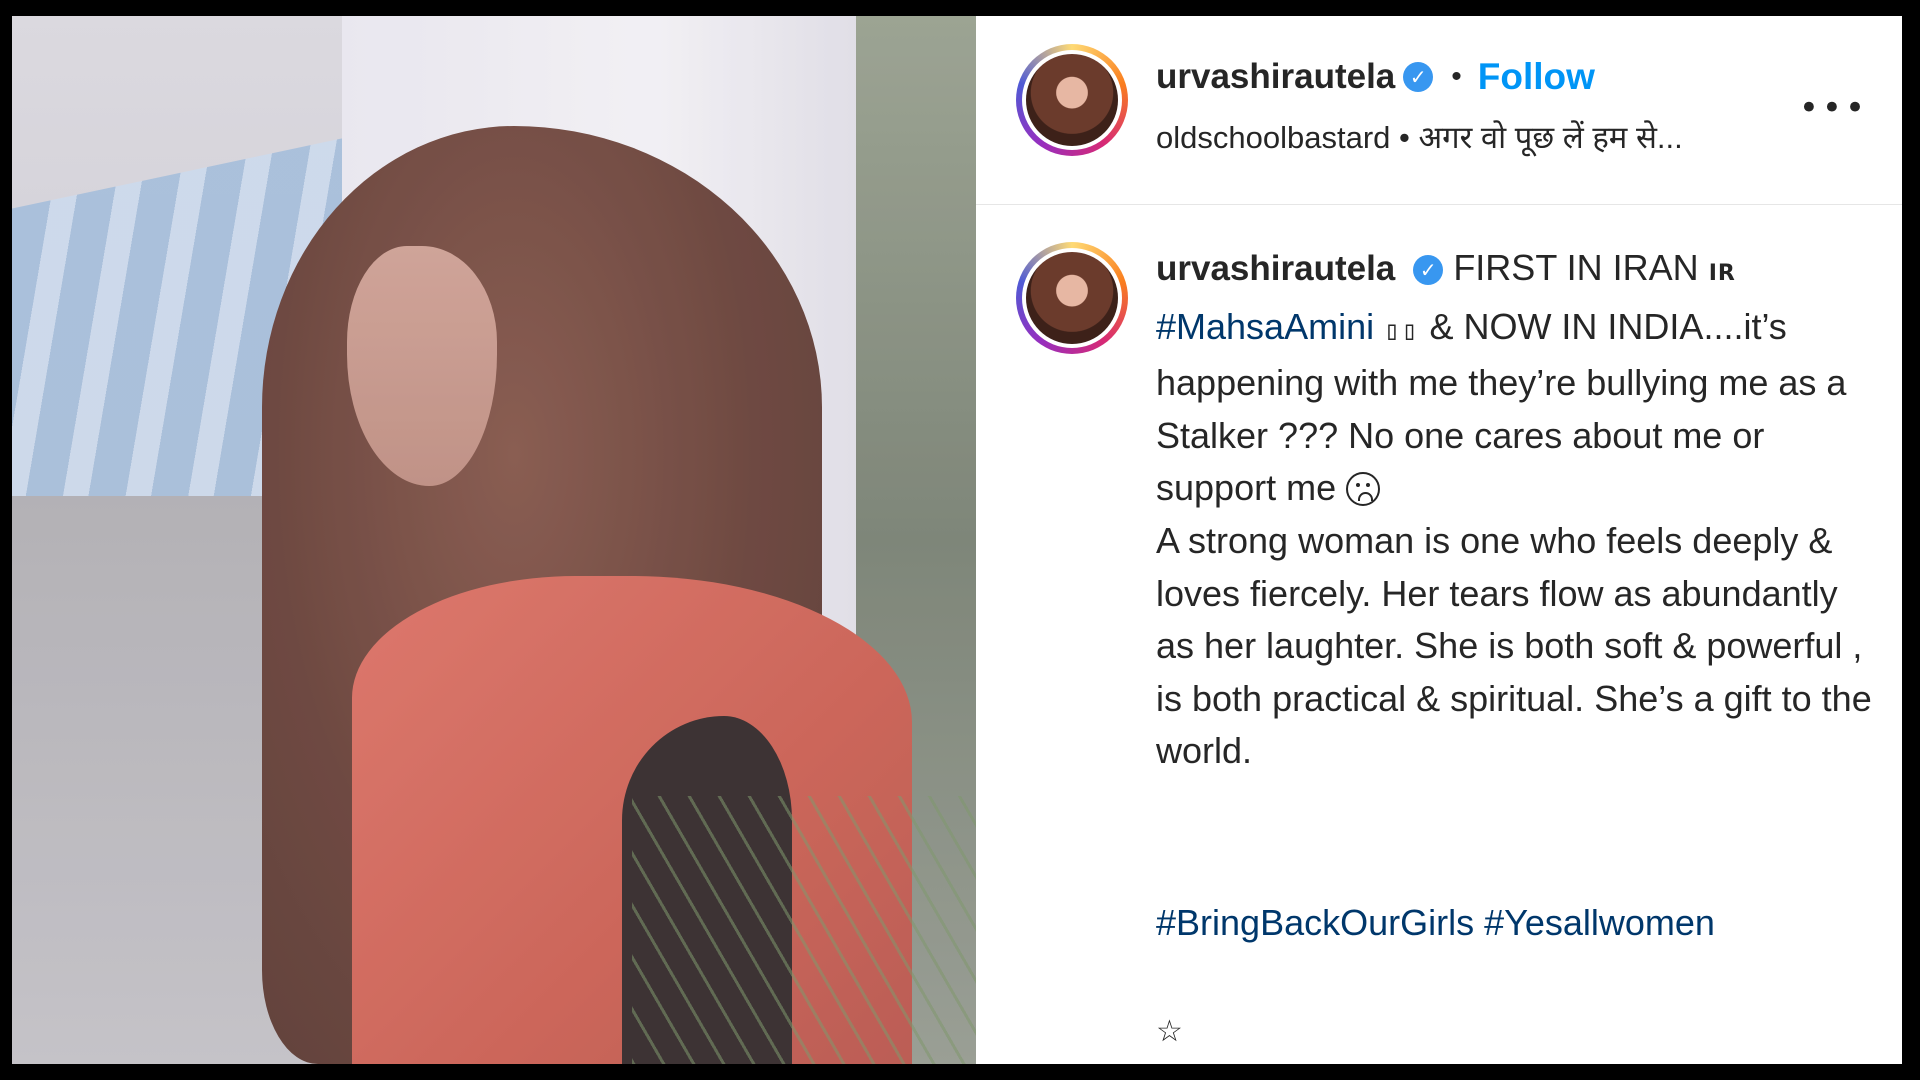 This screenshot has width=1920, height=1080. Describe the element at coordinates (1536, 77) in the screenshot. I see `follow-button: Follow` at that location.